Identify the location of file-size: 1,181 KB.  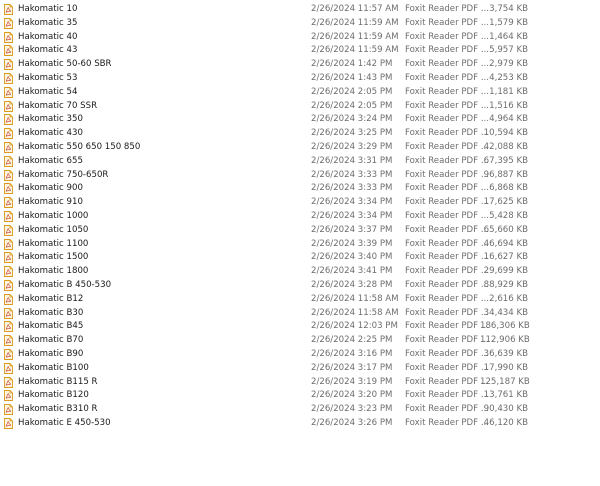
(508, 91).